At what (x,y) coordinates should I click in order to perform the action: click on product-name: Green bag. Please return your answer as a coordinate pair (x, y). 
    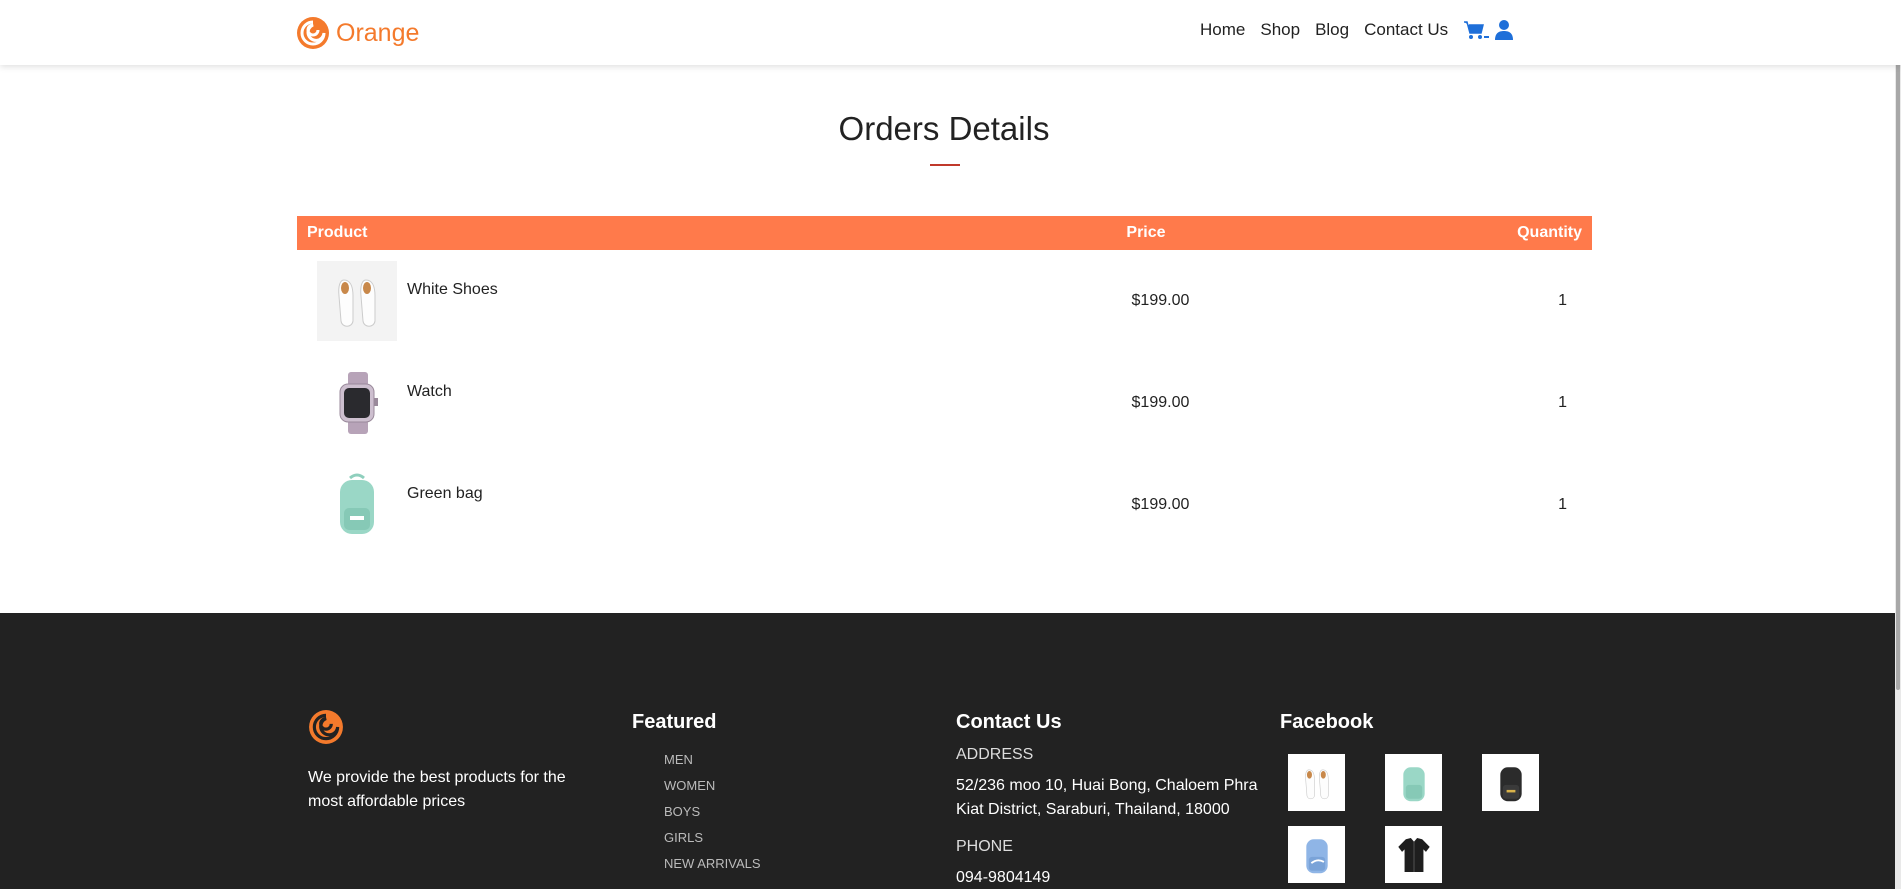
    Looking at the image, I should click on (445, 494).